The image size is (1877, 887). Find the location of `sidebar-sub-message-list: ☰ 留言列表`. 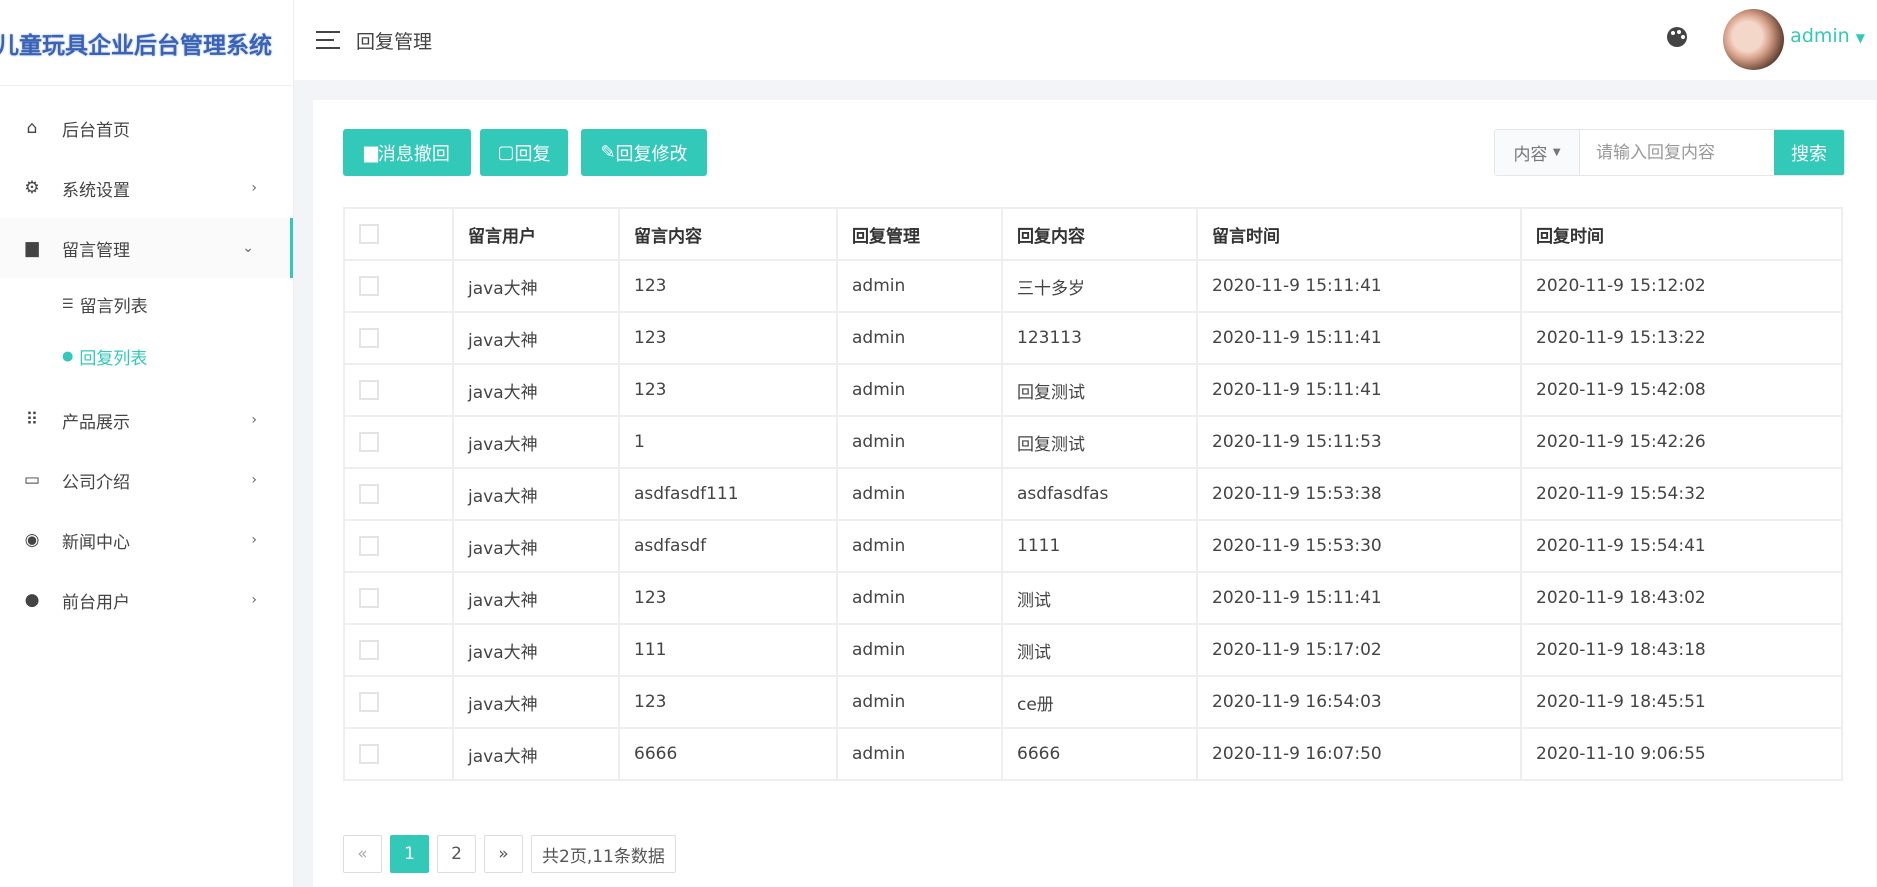

sidebar-sub-message-list: ☰ 留言列表 is located at coordinates (146, 304).